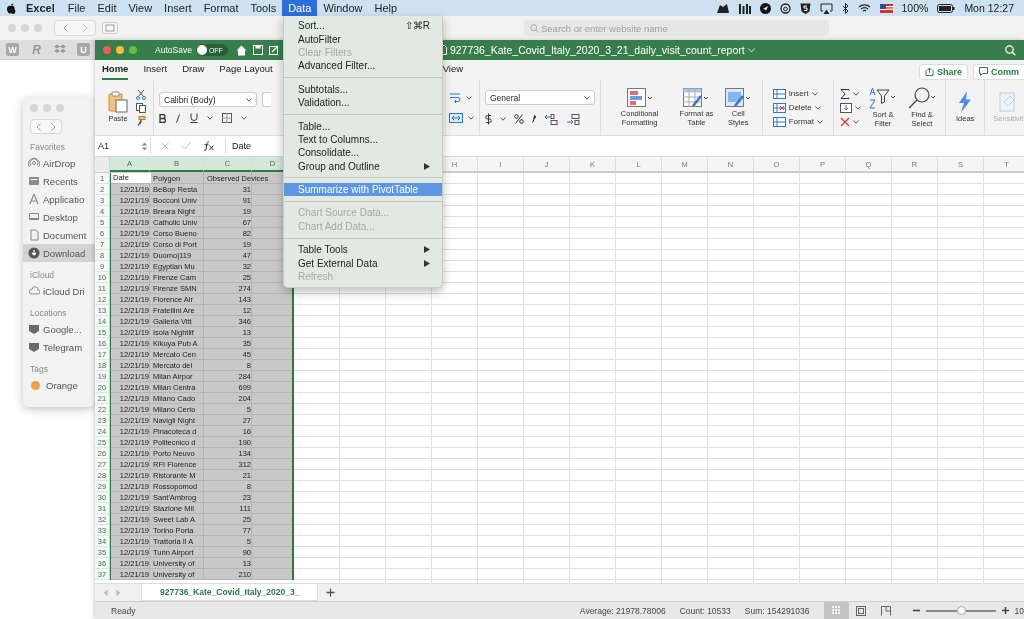 The width and height of the screenshot is (1024, 619). What do you see at coordinates (864, 8) in the screenshot?
I see `wifi-icon` at bounding box center [864, 8].